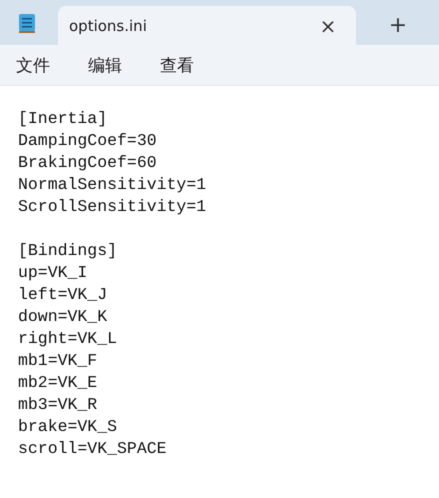 The image size is (439, 498). Describe the element at coordinates (398, 25) in the screenshot. I see `new-tab-button: +` at that location.